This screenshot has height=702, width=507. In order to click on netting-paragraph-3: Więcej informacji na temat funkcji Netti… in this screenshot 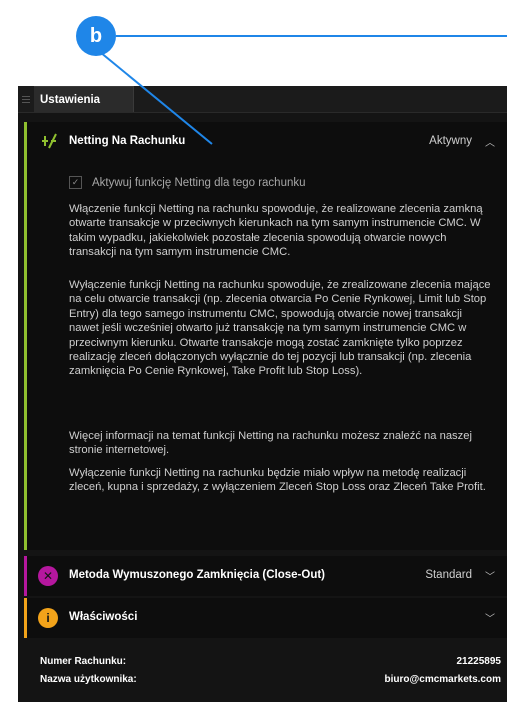, I will do `click(270, 443)`.